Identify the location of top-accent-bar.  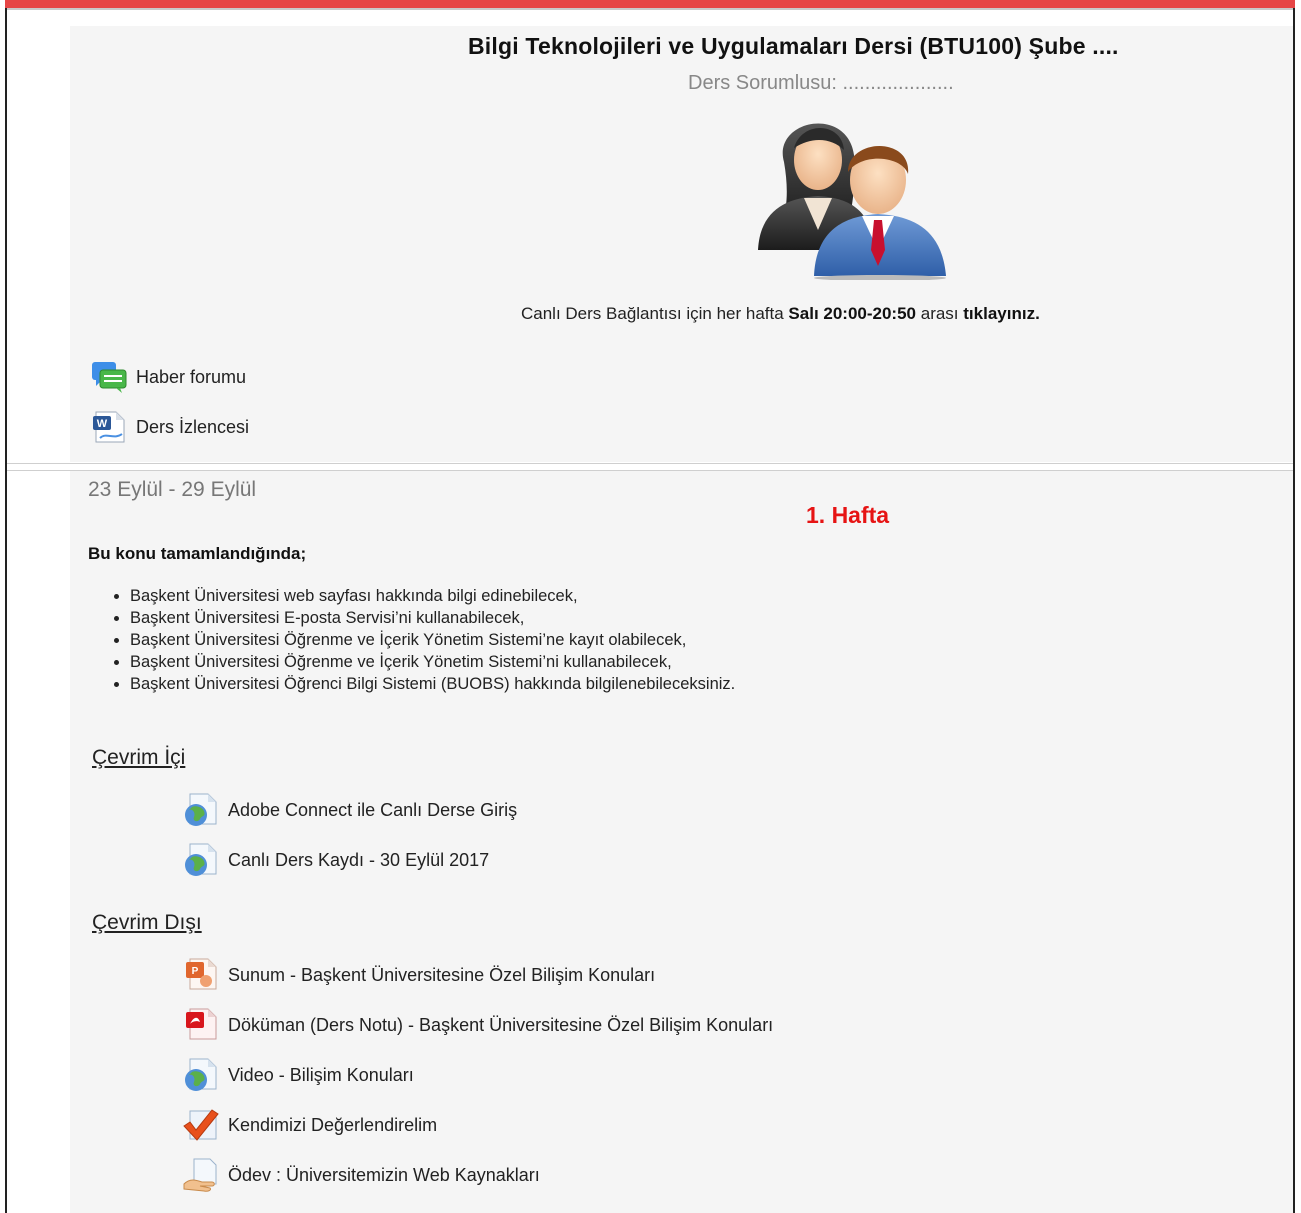
(650, 4).